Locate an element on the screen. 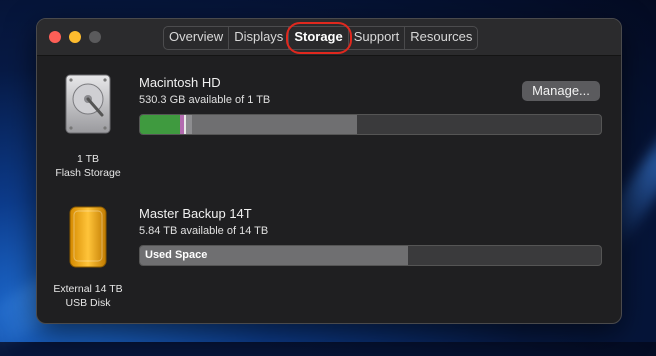 This screenshot has height=356, width=656. drive-name: Macintosh HD is located at coordinates (180, 82).